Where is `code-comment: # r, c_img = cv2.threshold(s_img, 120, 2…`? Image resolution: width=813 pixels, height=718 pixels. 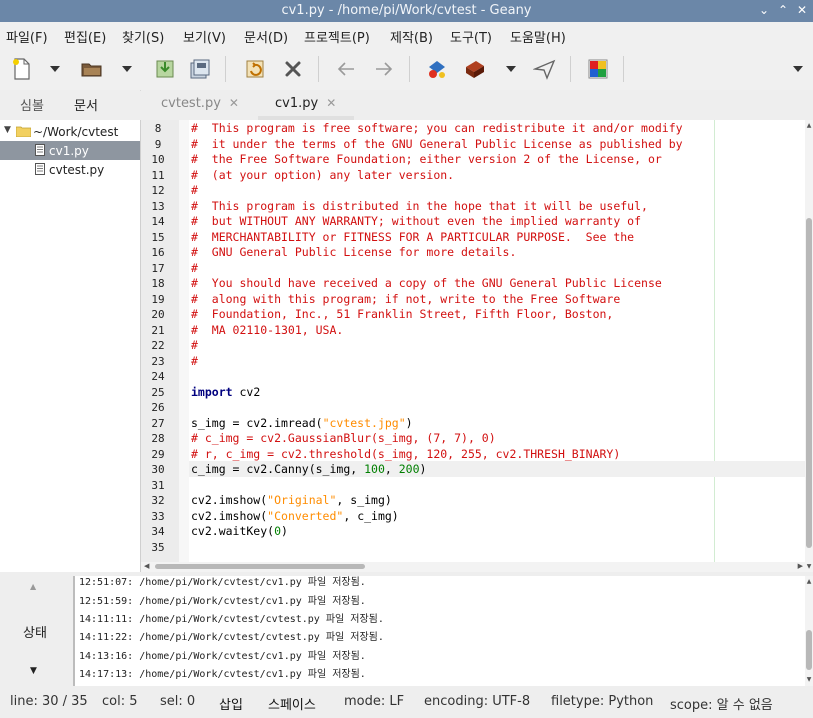
code-comment: # r, c_img = cv2.threshold(s_img, 120, 2… is located at coordinates (406, 453).